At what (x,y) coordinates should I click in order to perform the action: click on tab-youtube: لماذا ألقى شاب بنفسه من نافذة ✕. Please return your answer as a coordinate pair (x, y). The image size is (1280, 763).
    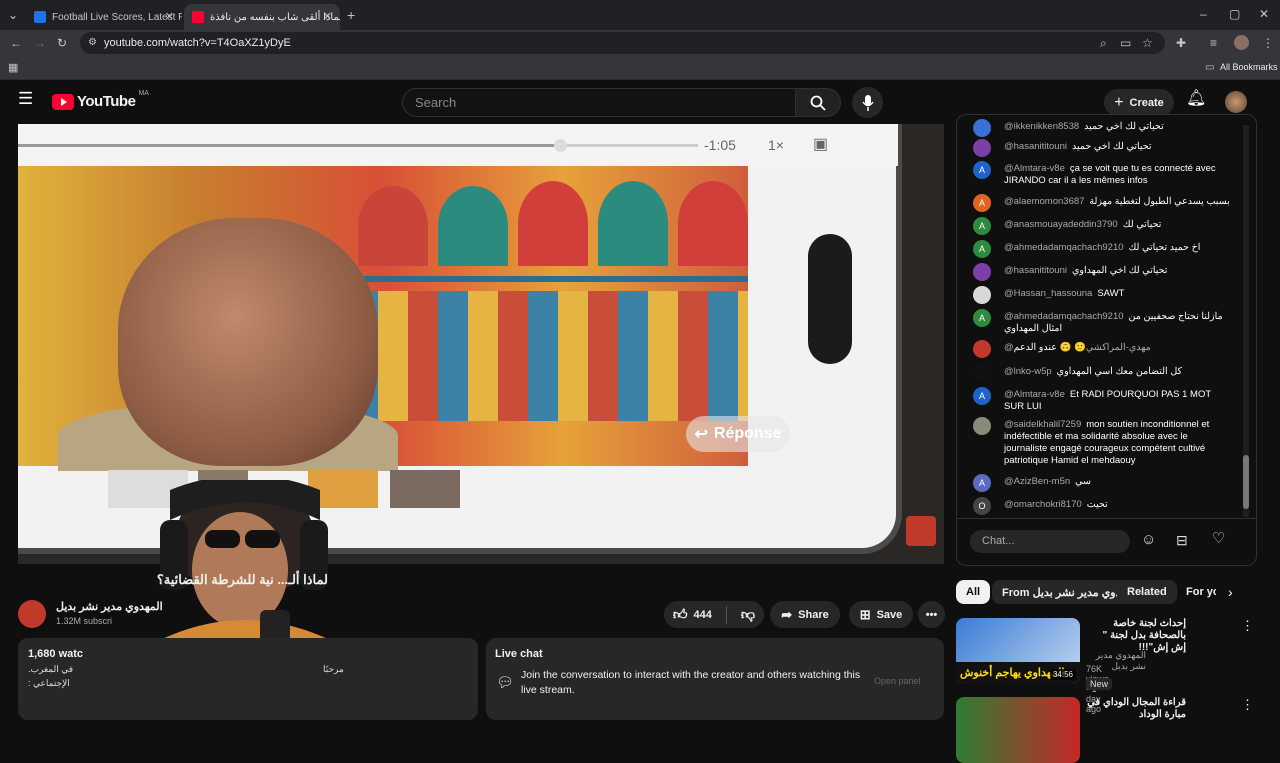
    Looking at the image, I should click on (262, 17).